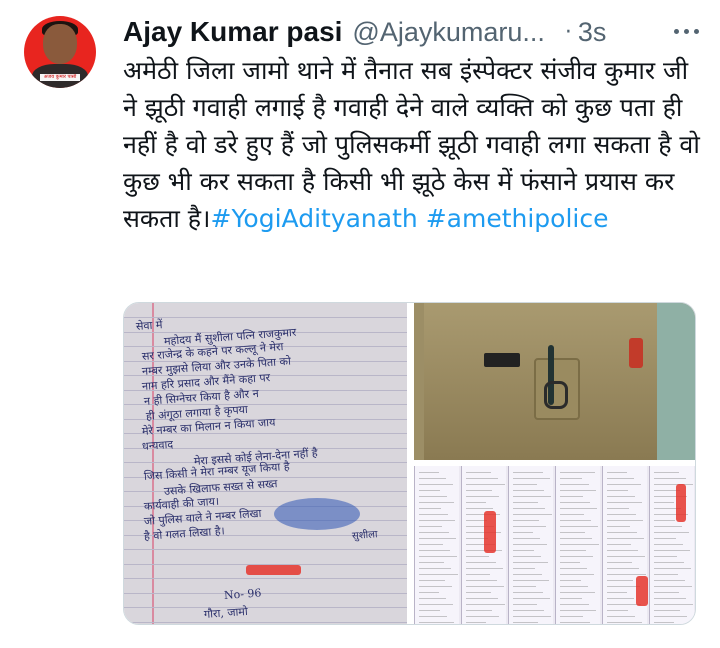  I want to click on glasses, so click(556, 395).